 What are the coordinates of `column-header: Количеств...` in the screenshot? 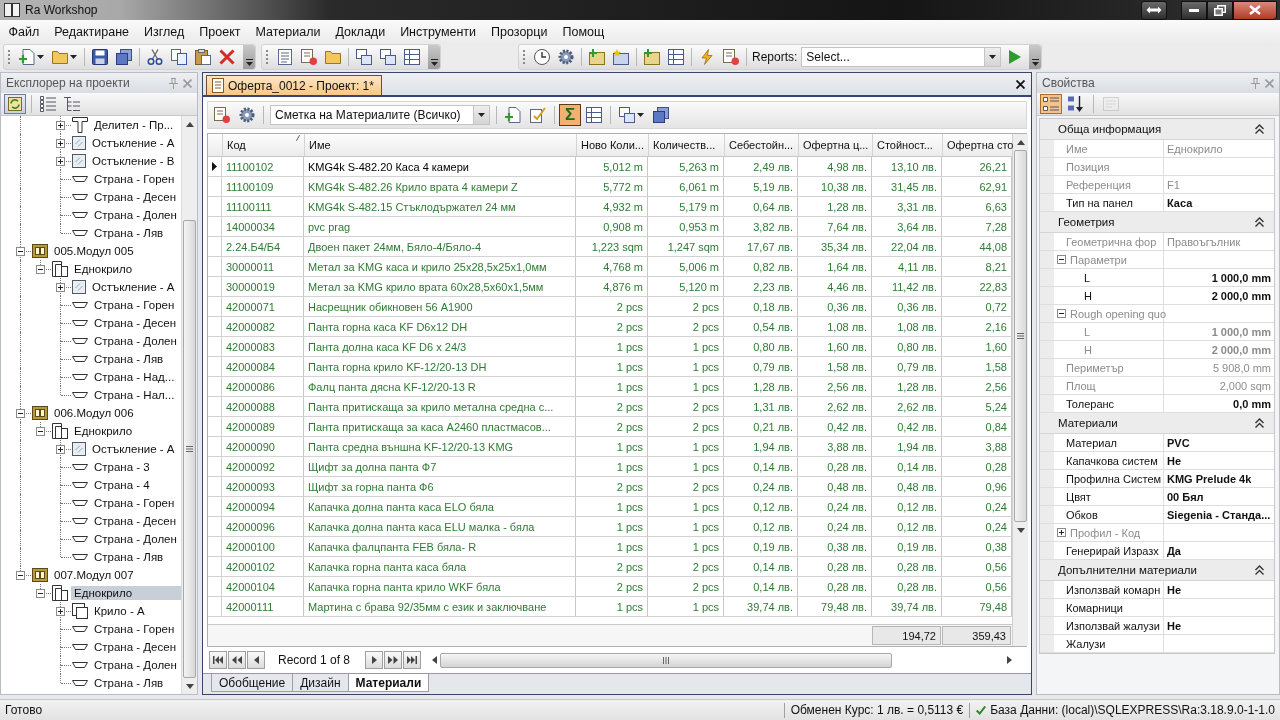 It's located at (686, 145).